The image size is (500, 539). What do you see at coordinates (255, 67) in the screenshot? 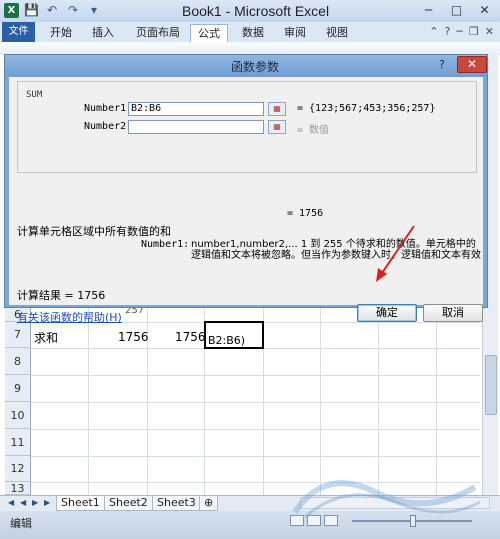
I see `dialog-title: 函数参数` at bounding box center [255, 67].